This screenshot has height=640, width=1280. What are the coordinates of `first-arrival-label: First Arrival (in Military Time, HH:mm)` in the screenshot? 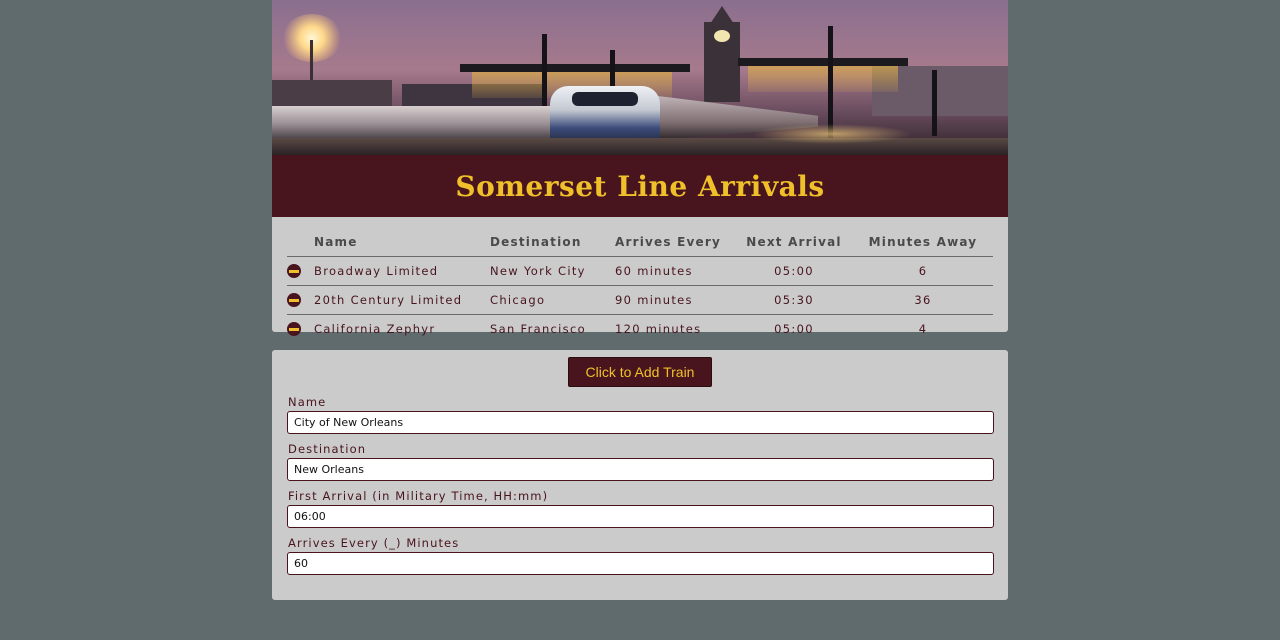 It's located at (418, 496).